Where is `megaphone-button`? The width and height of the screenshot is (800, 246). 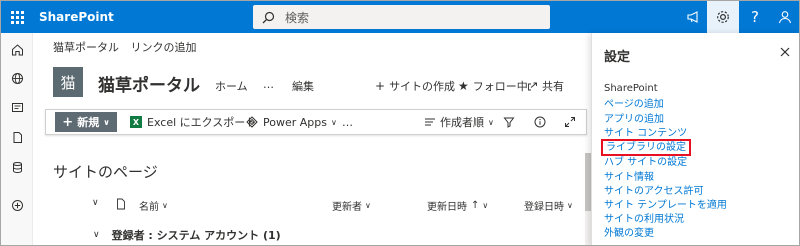 megaphone-button is located at coordinates (693, 17).